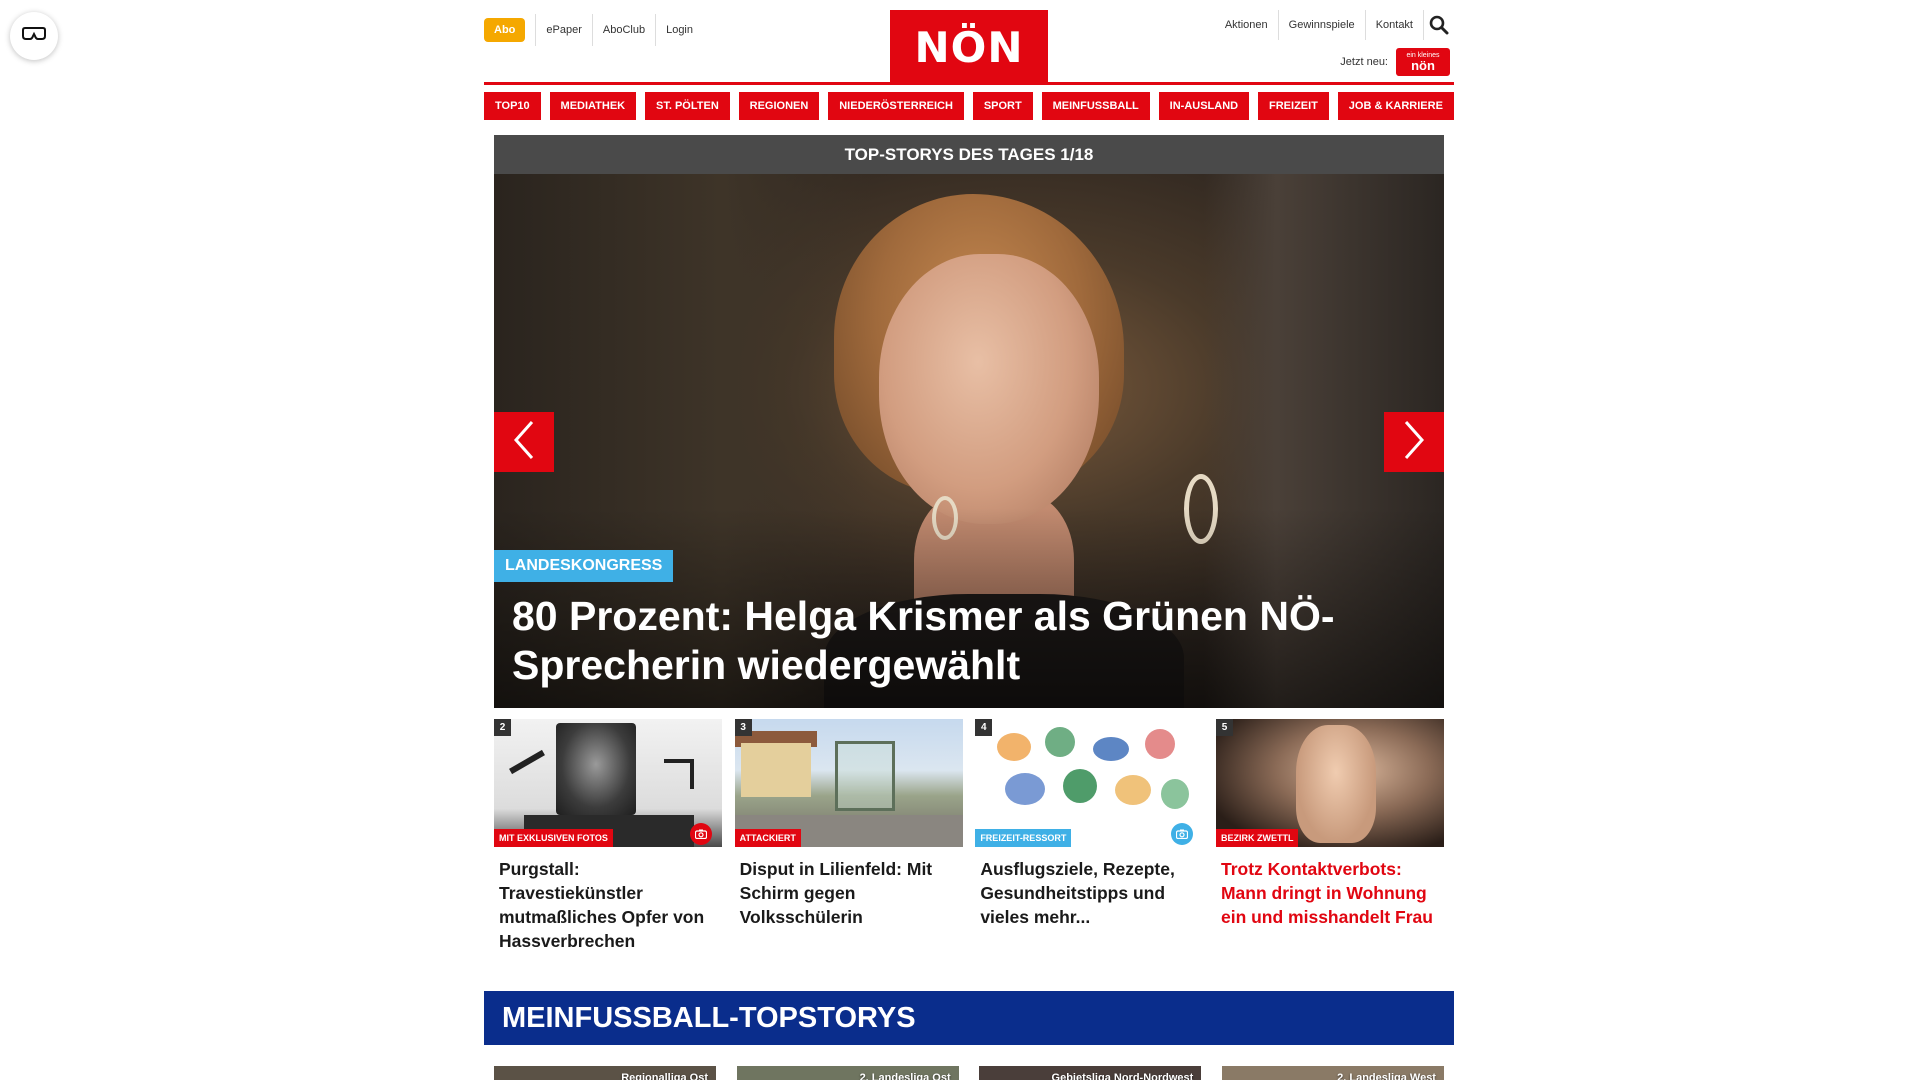 The width and height of the screenshot is (1920, 1080). I want to click on chevron-right-icon, so click(1414, 442).